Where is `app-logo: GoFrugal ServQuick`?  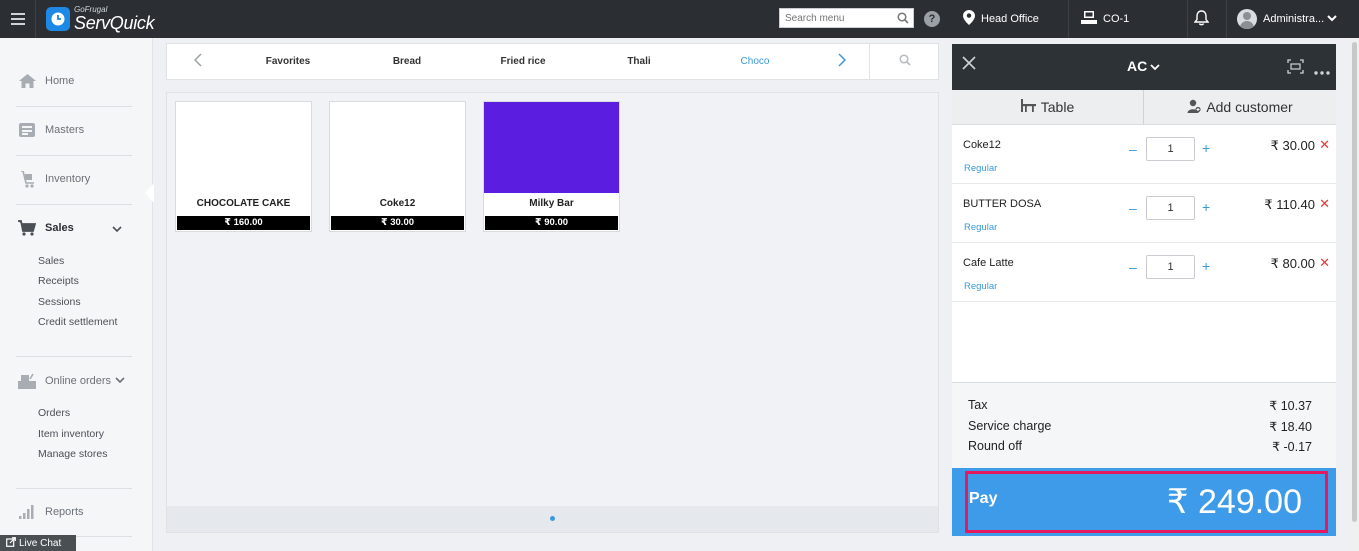 app-logo: GoFrugal ServQuick is located at coordinates (100, 19).